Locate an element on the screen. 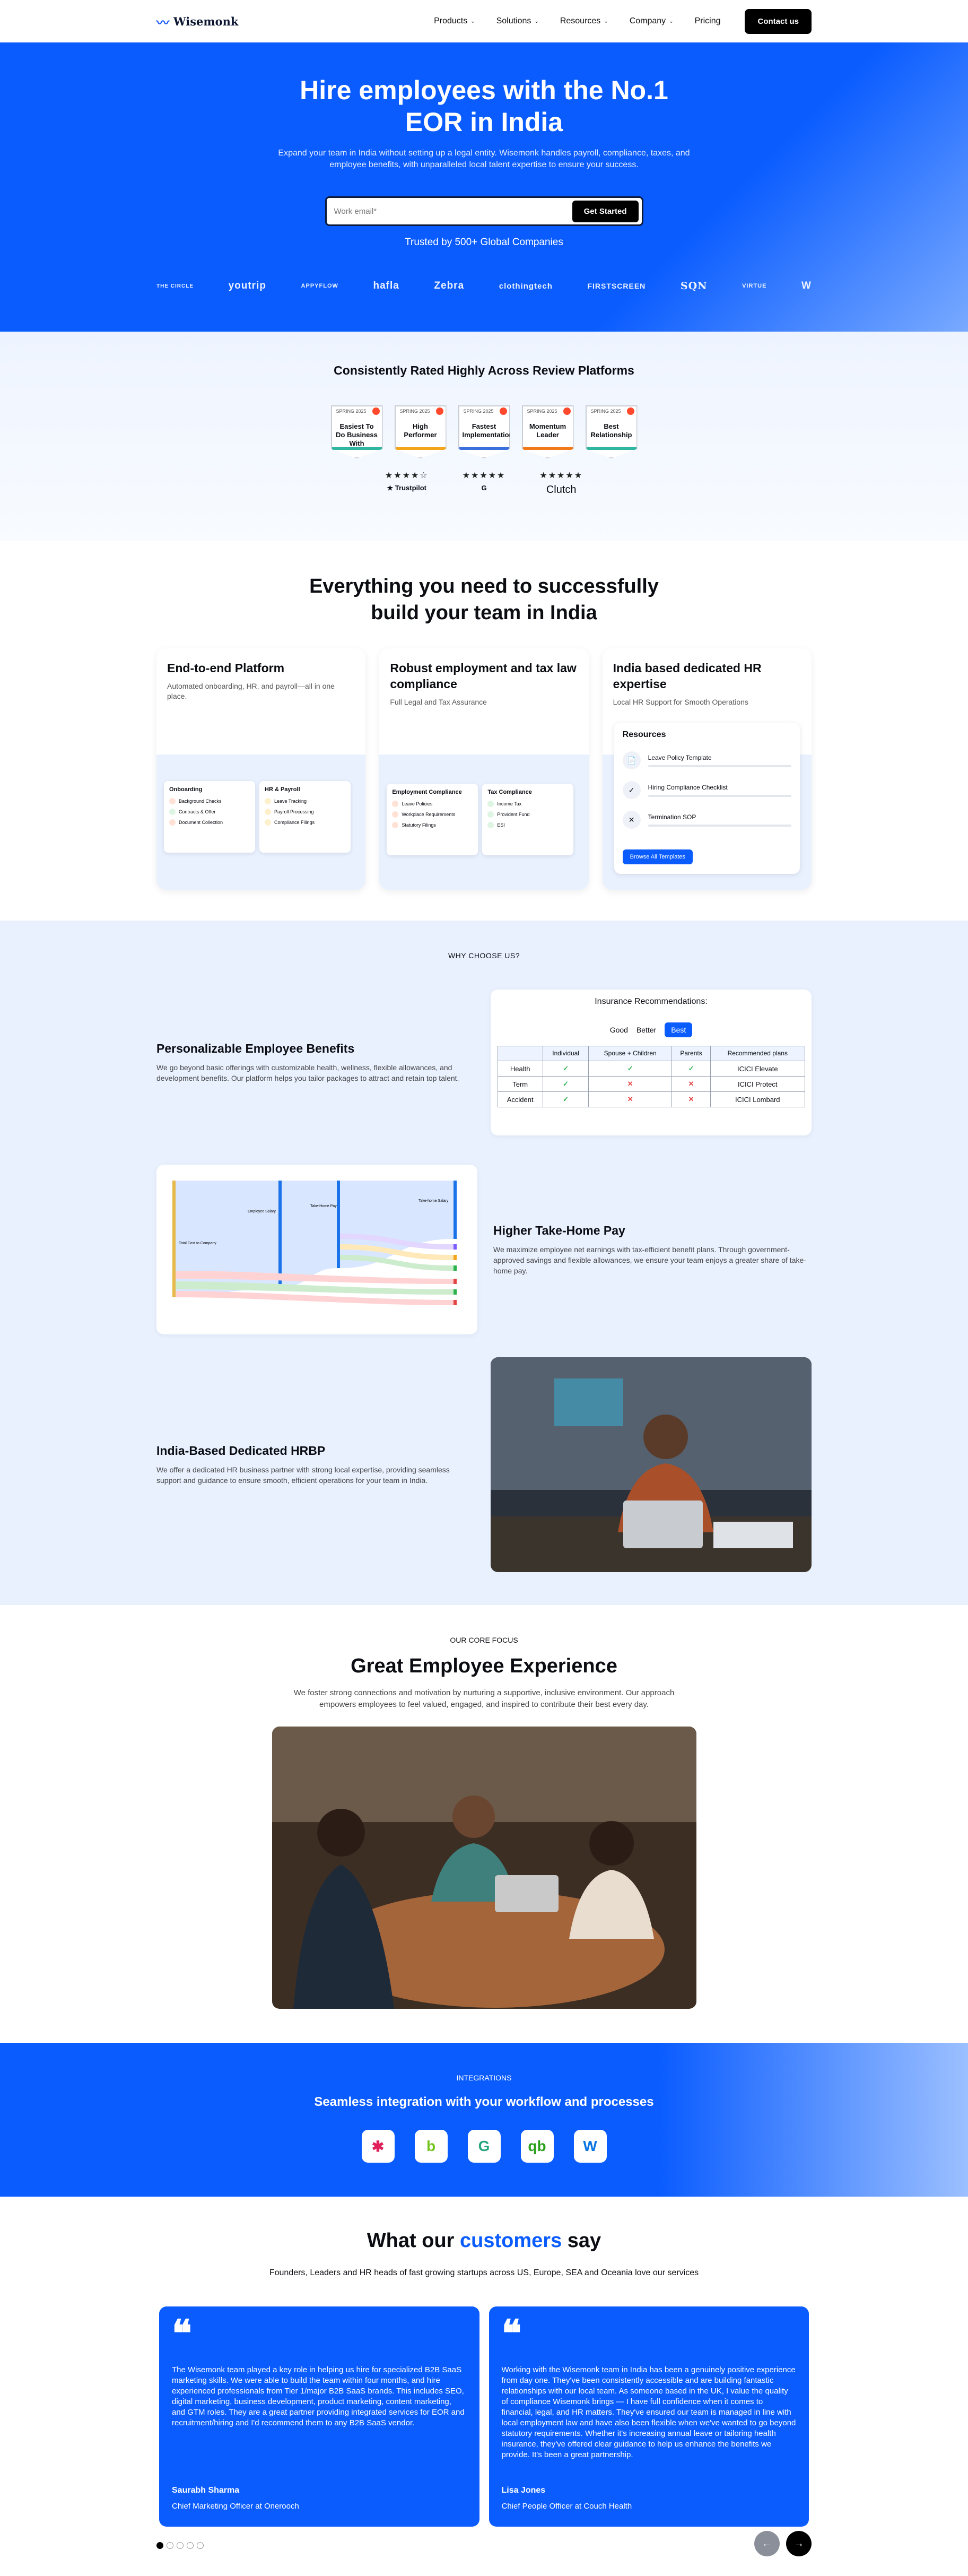 This screenshot has width=968, height=2576. resource-item: ✓ Hiring Compliance Checklist is located at coordinates (706, 790).